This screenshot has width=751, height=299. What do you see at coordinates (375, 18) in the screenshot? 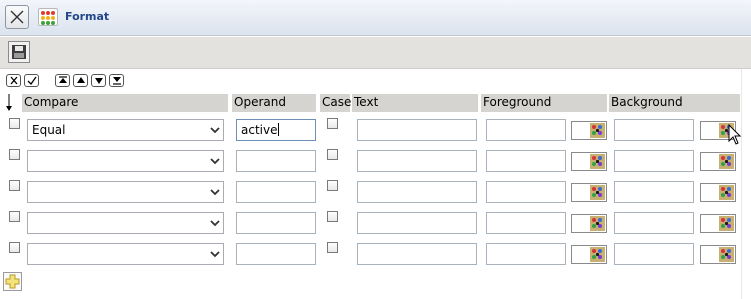
I see `title-bar: Format` at bounding box center [375, 18].